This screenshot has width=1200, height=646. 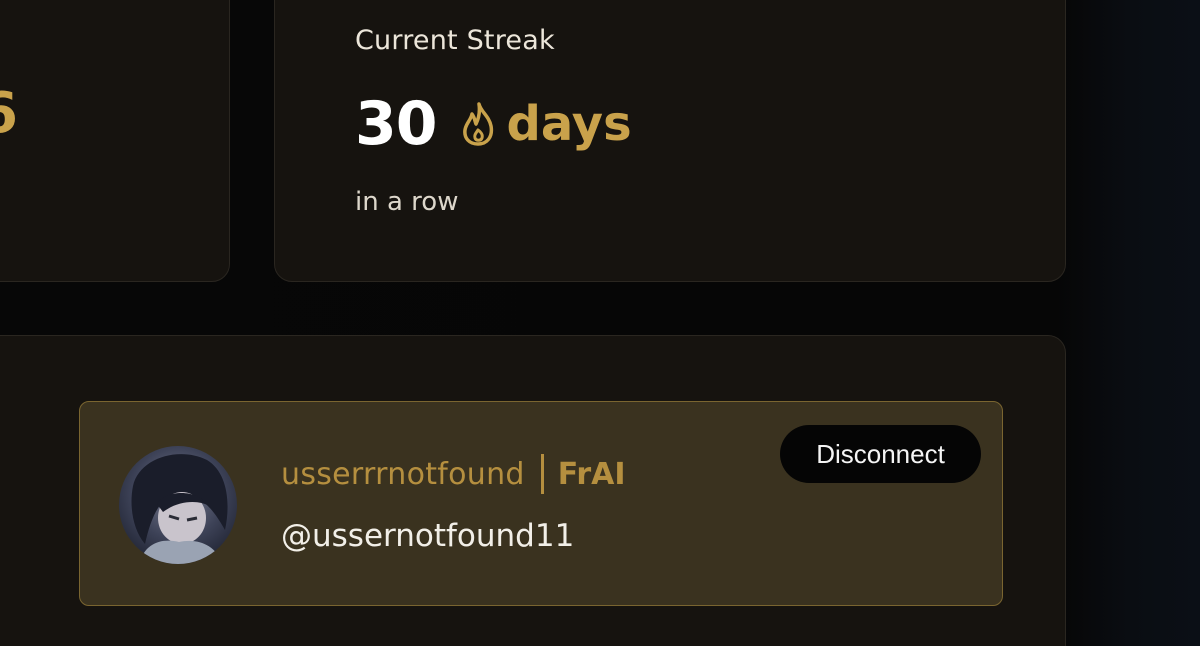 What do you see at coordinates (542, 474) in the screenshot?
I see `name-divider` at bounding box center [542, 474].